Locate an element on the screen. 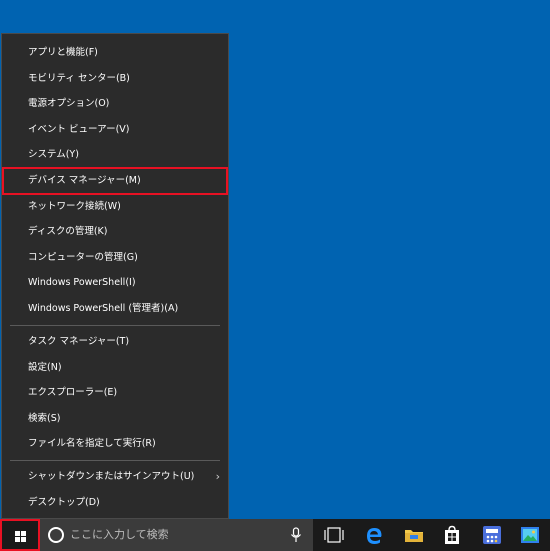  taskbar: ここに入力して検索 is located at coordinates (275, 535).